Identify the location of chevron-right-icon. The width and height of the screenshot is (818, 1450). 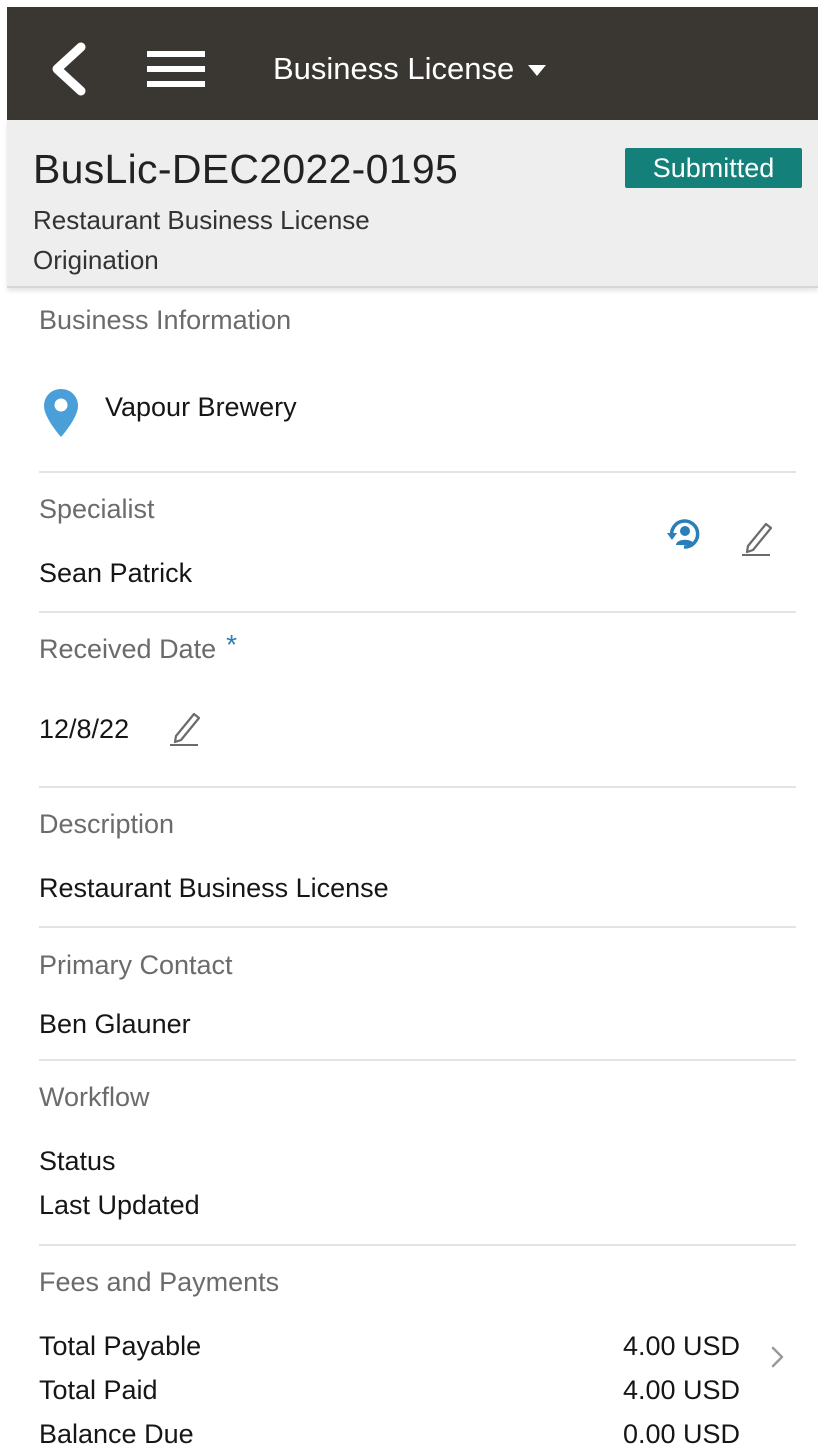
(777, 1357).